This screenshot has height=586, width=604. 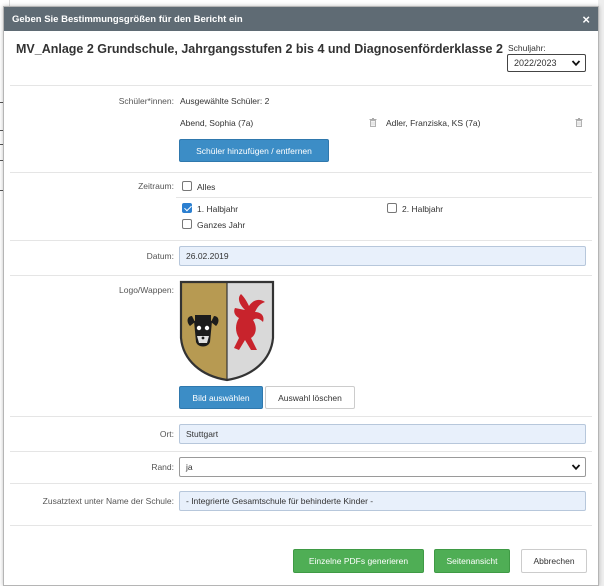 What do you see at coordinates (423, 209) in the screenshot?
I see `second-half-year-label: 2. Halbjahr` at bounding box center [423, 209].